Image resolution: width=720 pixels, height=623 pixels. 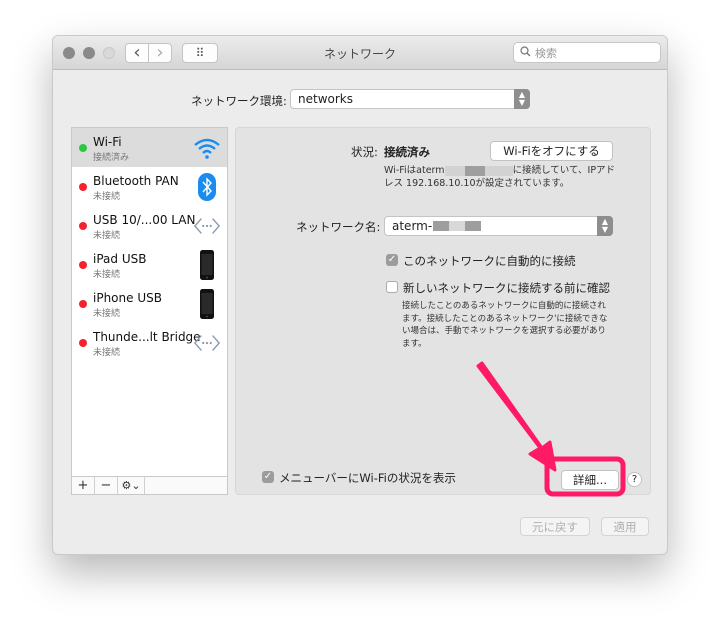 I want to click on annotation-overlay, so click(x=551, y=429).